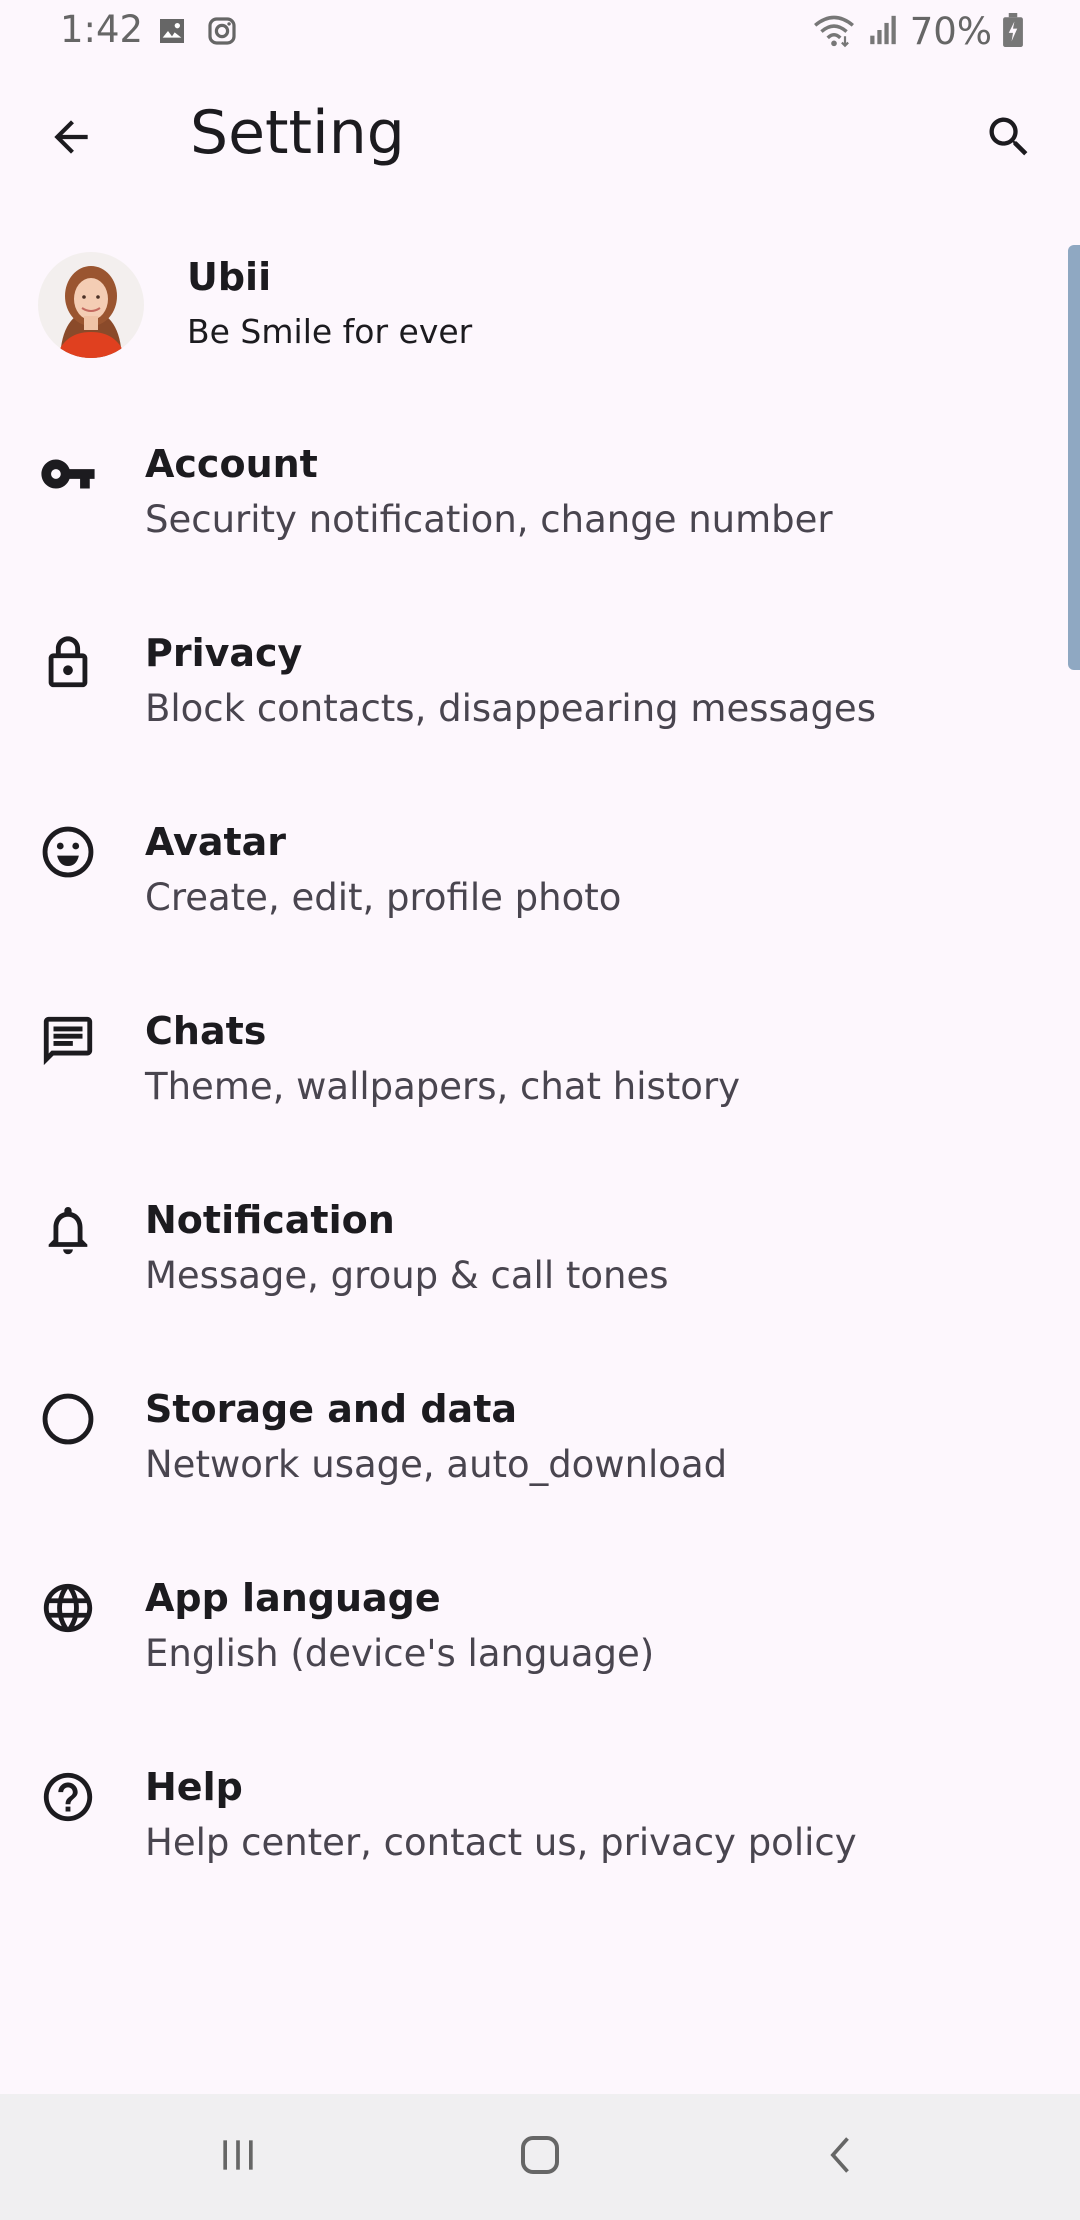 The height and width of the screenshot is (2220, 1080). Describe the element at coordinates (443, 1086) in the screenshot. I see `settings-item-subtitle: Theme, wallpapers, chat history` at that location.